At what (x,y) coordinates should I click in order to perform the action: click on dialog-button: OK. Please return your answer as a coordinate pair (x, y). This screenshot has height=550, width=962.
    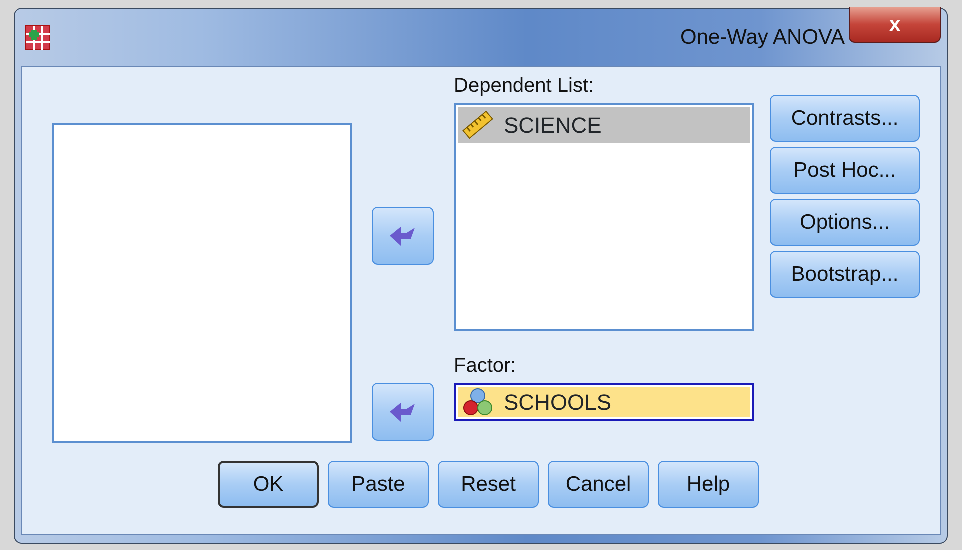
    Looking at the image, I should click on (268, 484).